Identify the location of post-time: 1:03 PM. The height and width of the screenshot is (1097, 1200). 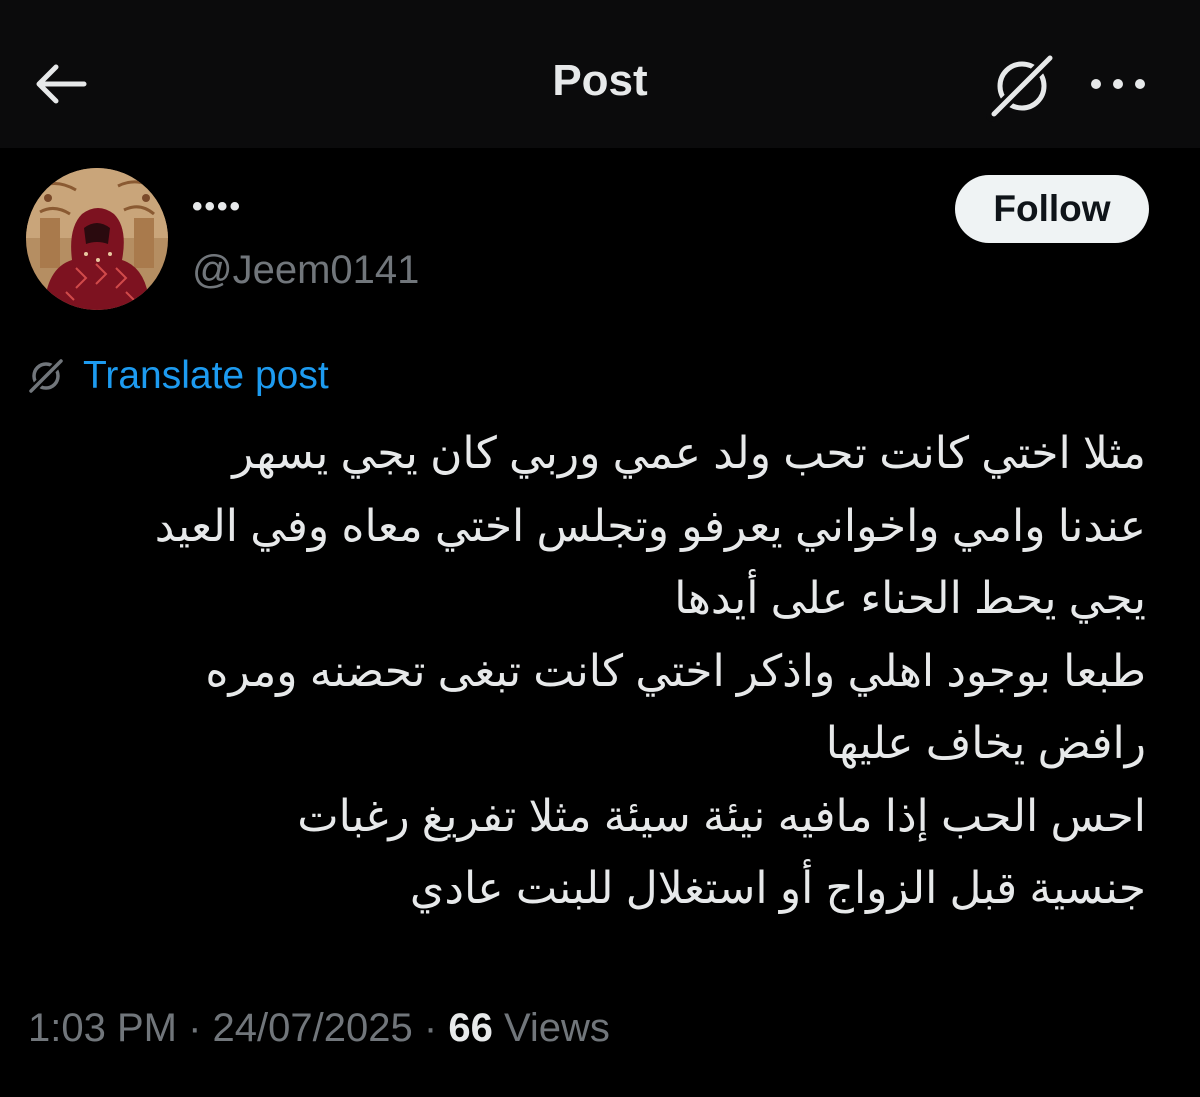
(102, 1028).